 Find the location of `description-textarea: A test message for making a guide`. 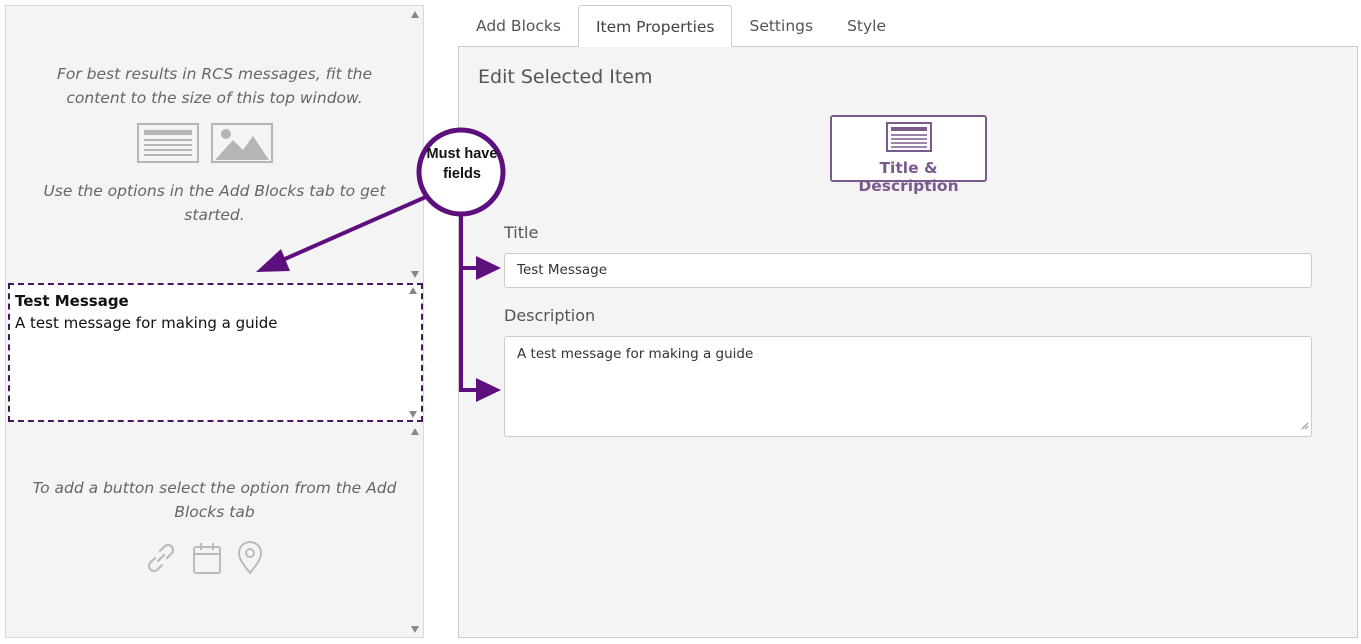

description-textarea: A test message for making a guide is located at coordinates (908, 386).